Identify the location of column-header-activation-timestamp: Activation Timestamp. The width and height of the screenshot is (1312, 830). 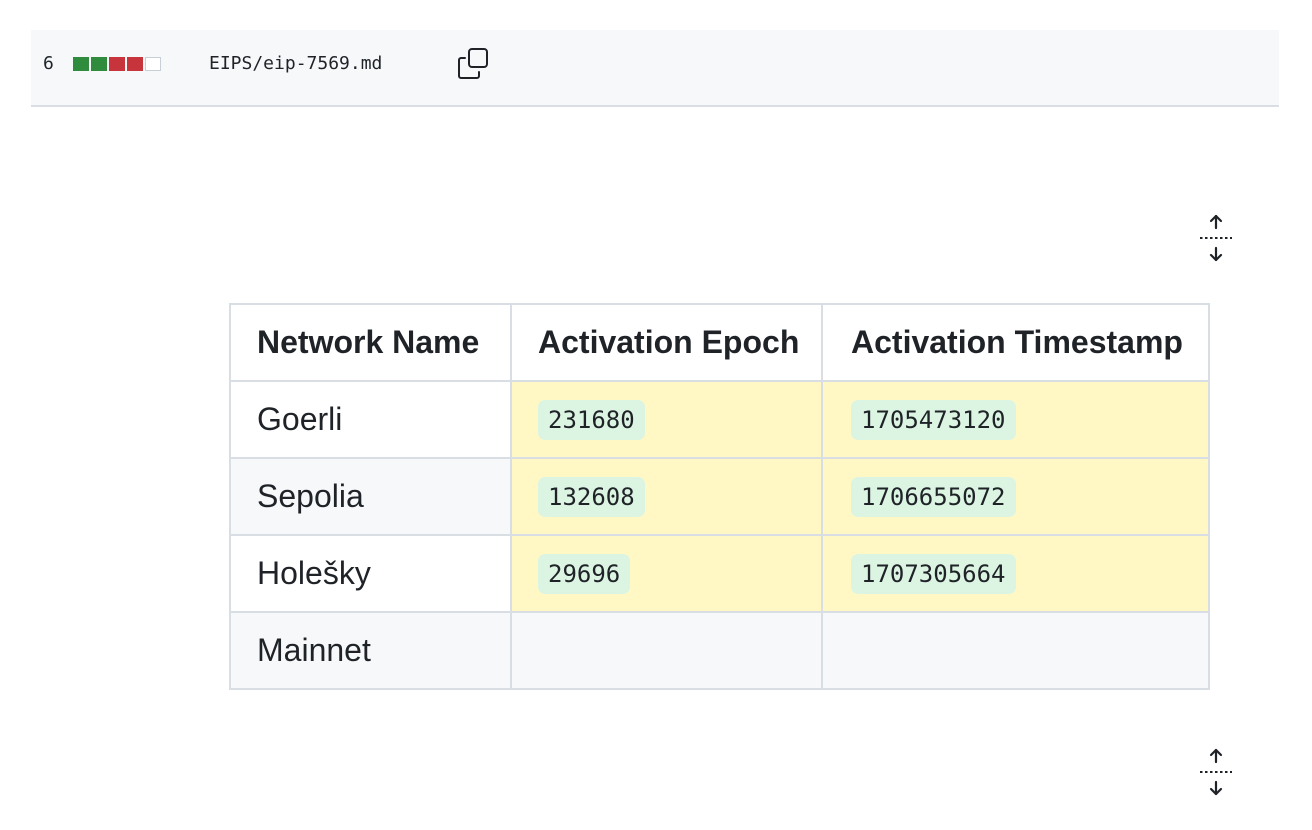
(1015, 342).